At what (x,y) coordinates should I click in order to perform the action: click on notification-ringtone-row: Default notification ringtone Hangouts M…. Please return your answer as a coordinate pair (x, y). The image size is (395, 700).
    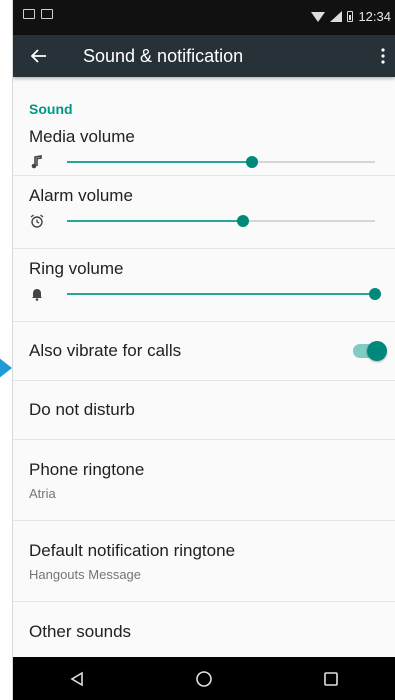
    Looking at the image, I should click on (204, 561).